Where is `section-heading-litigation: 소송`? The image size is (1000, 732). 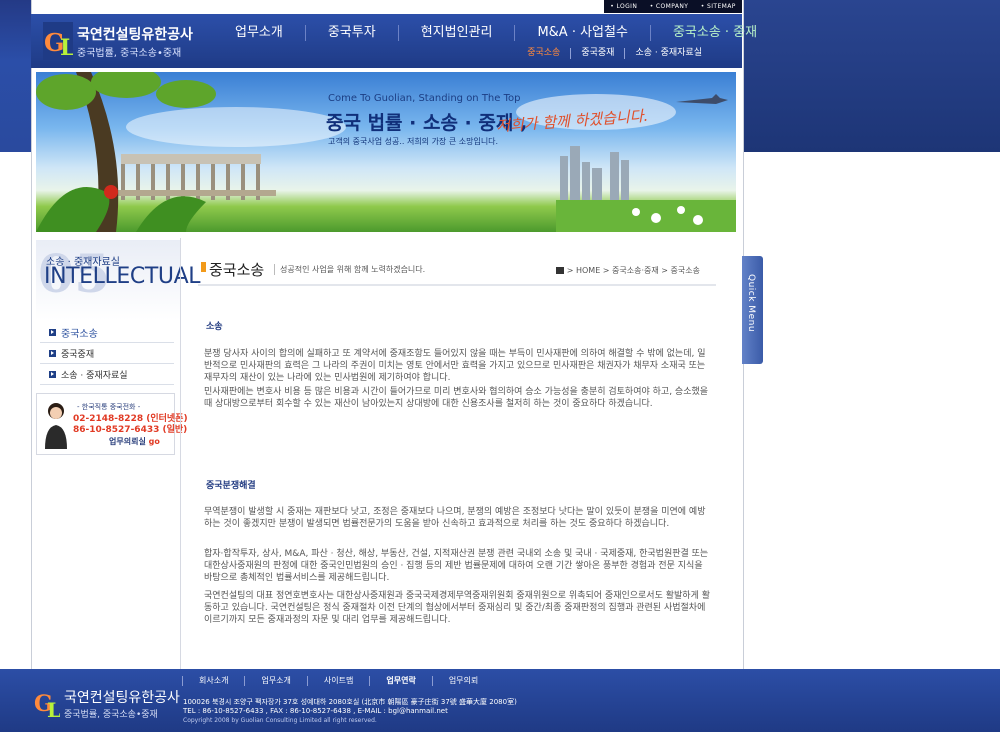 section-heading-litigation: 소송 is located at coordinates (214, 327).